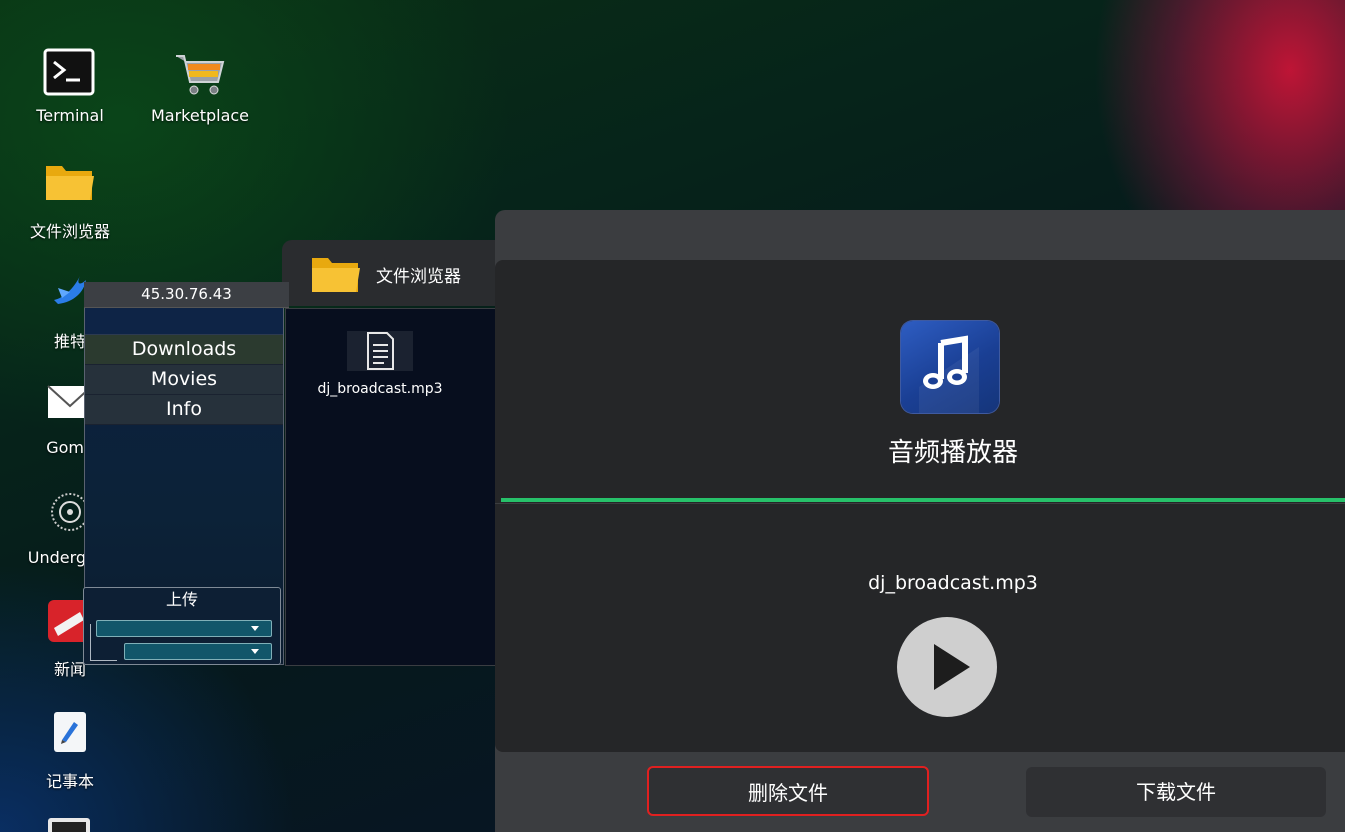 Image resolution: width=1345 pixels, height=832 pixels. I want to click on app-icon-fragment, so click(69, 827).